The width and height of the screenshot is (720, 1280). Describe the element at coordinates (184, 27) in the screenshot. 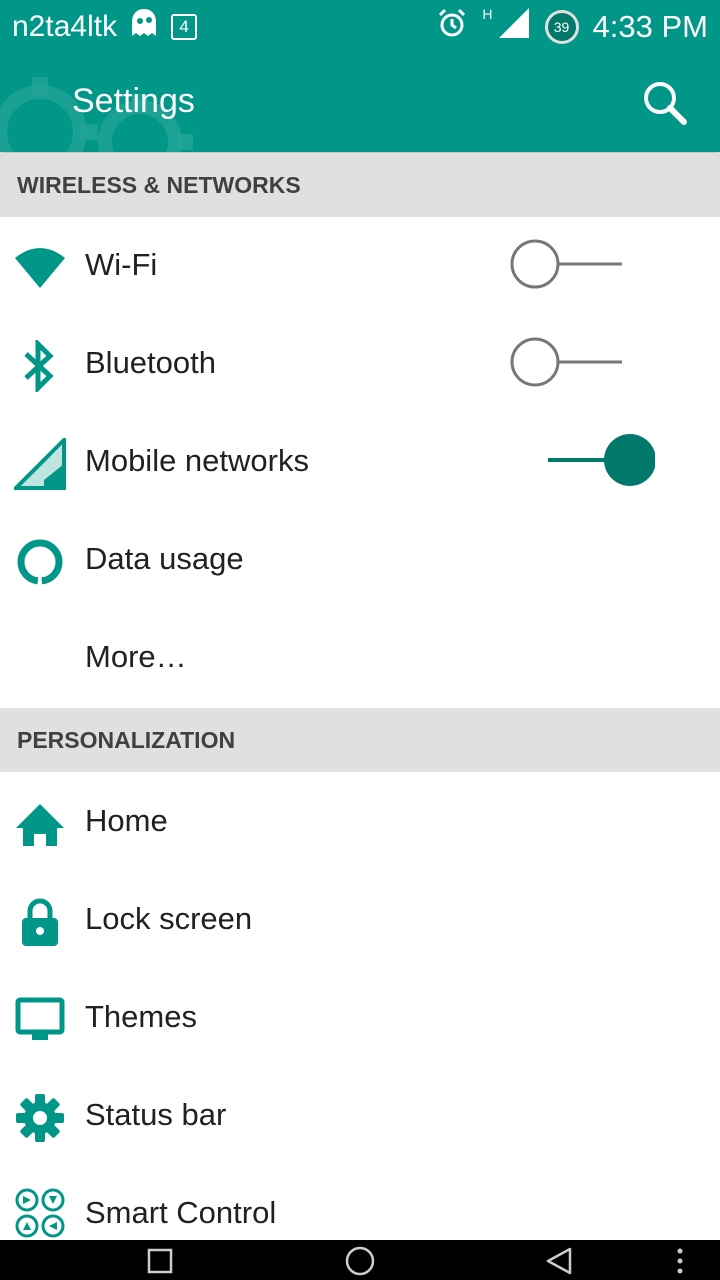

I see `notification-count-badge: 4` at that location.